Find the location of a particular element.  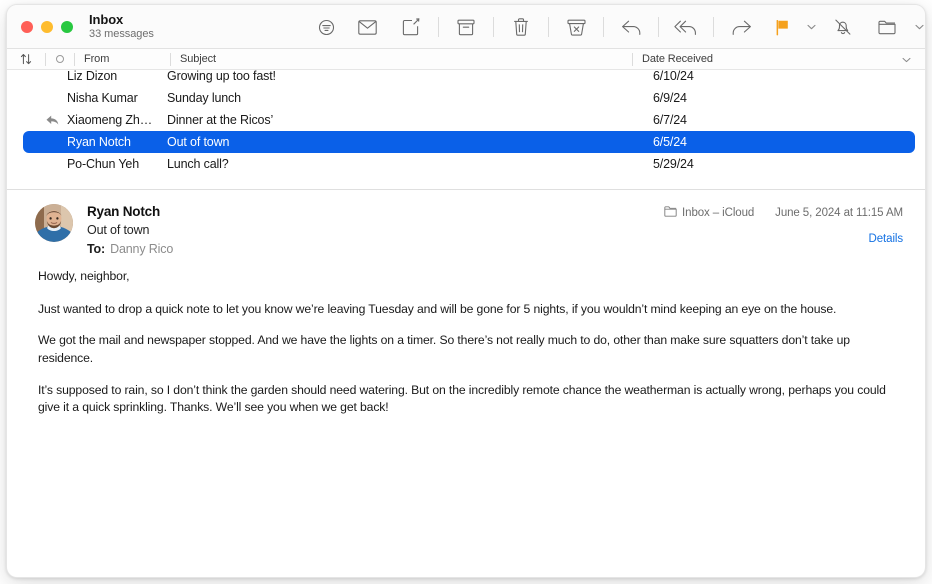

list-column-header: From Subject Date Received is located at coordinates (466, 59).